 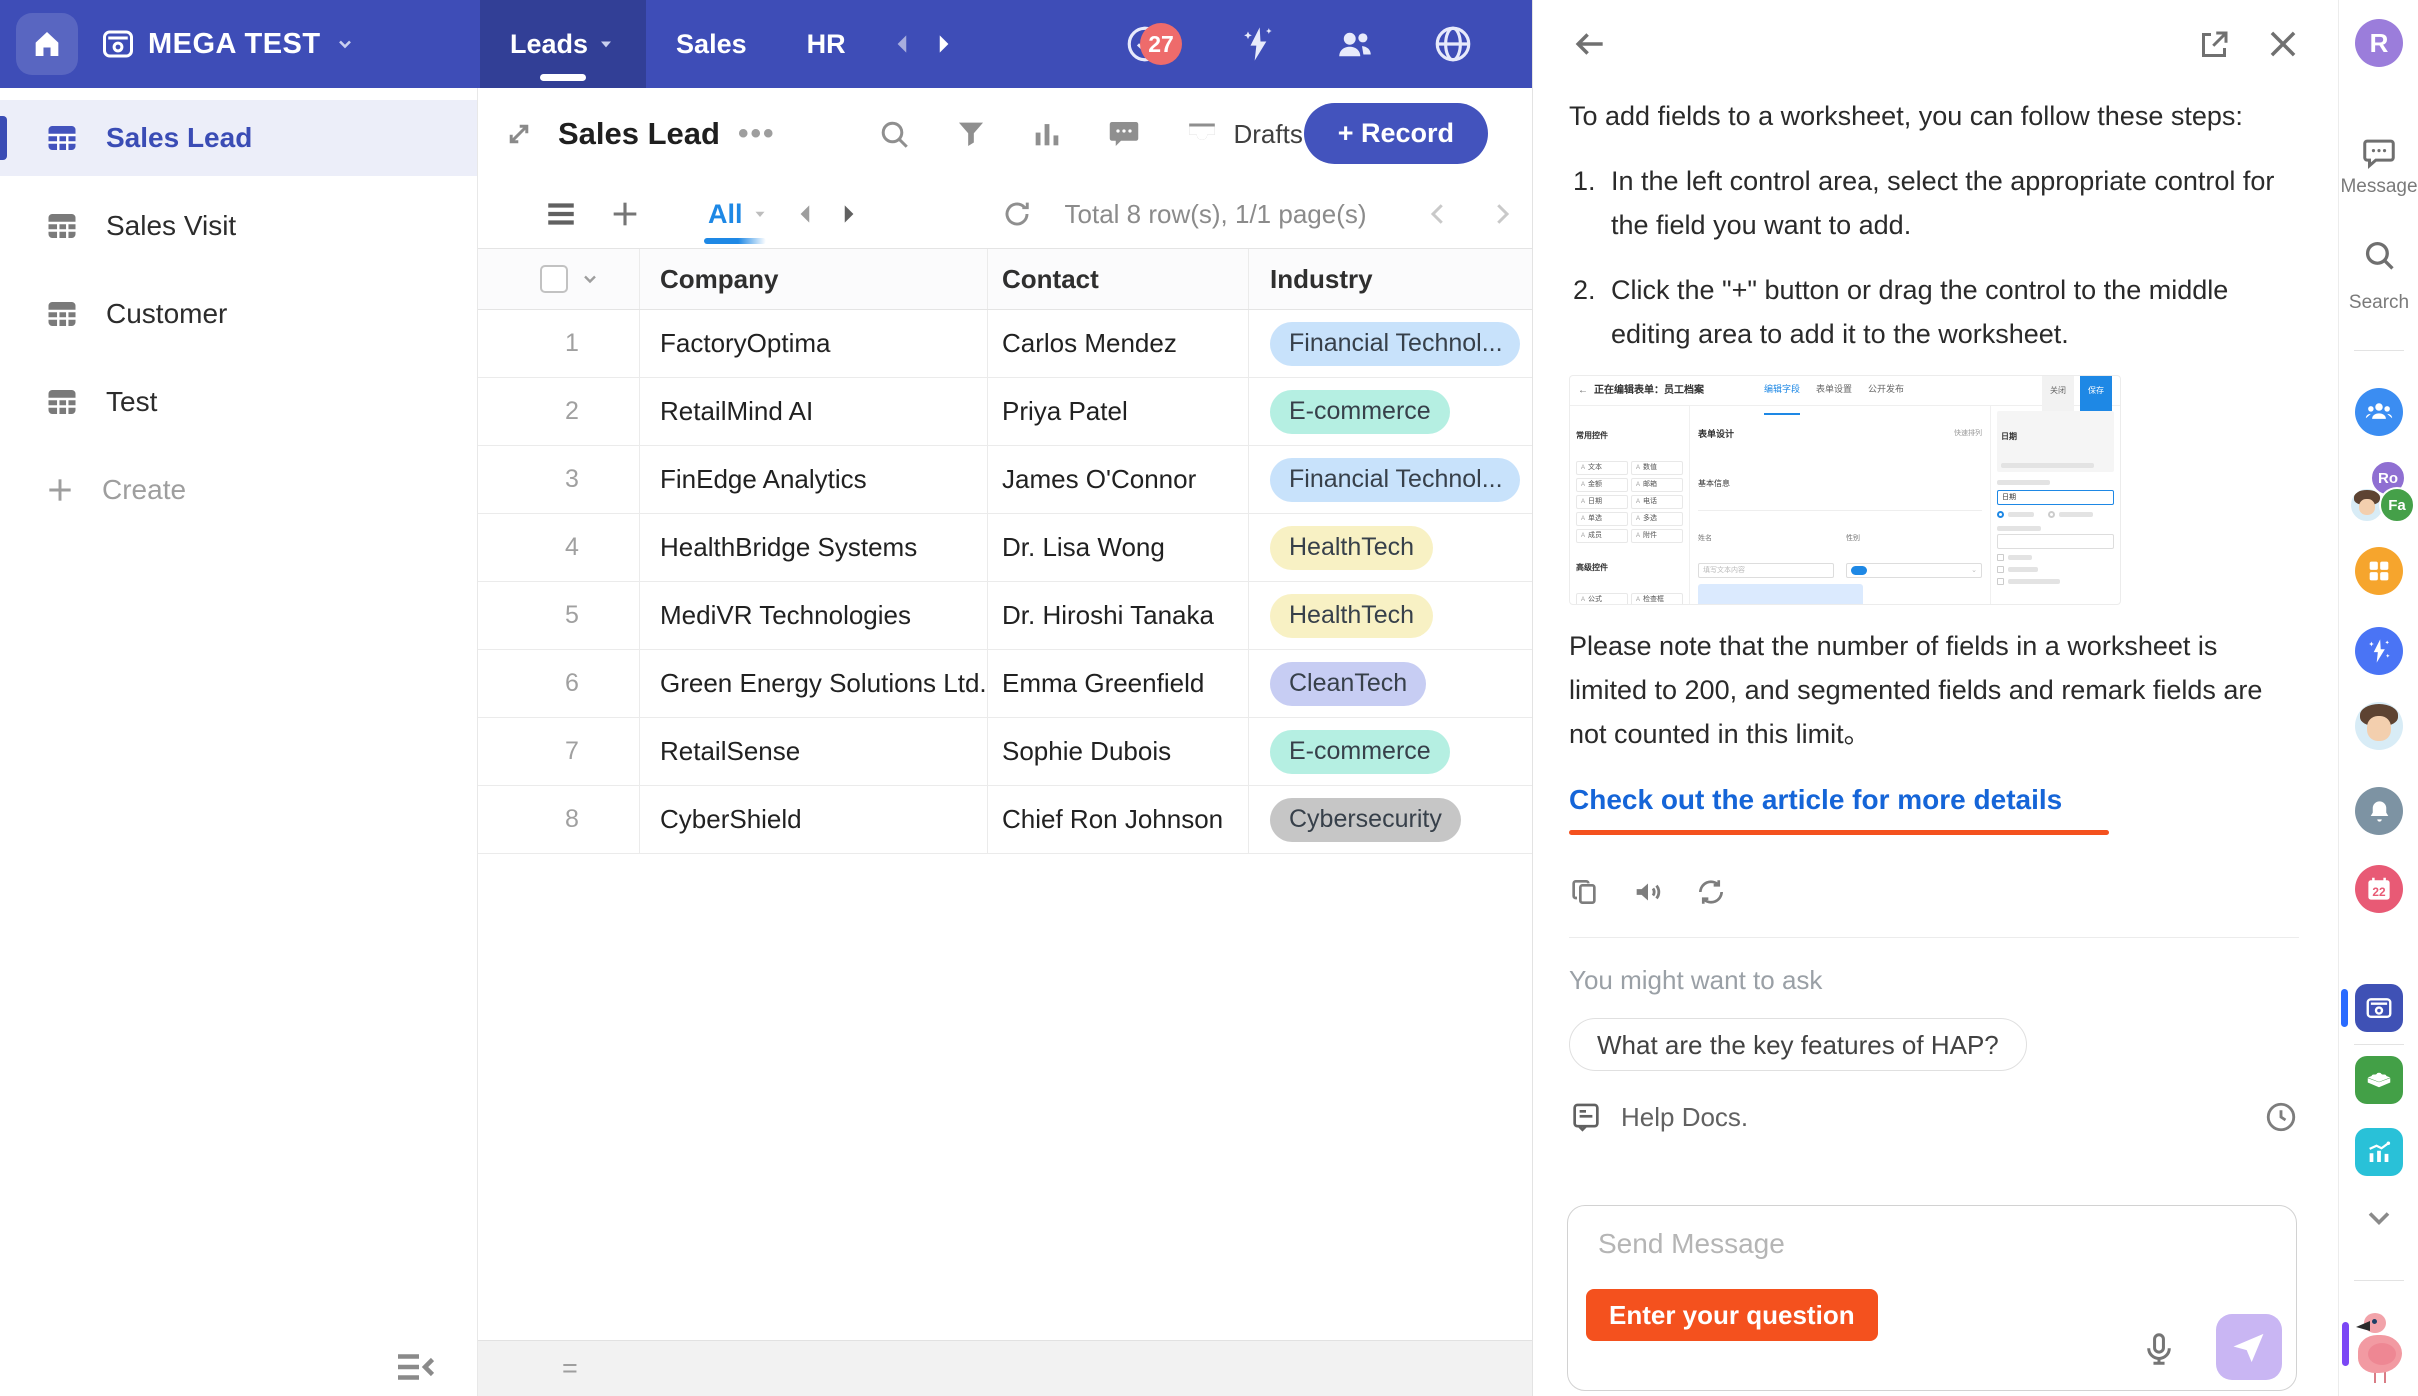 What do you see at coordinates (238, 226) in the screenshot?
I see `sidebar-worksheet-item: Sales Visit` at bounding box center [238, 226].